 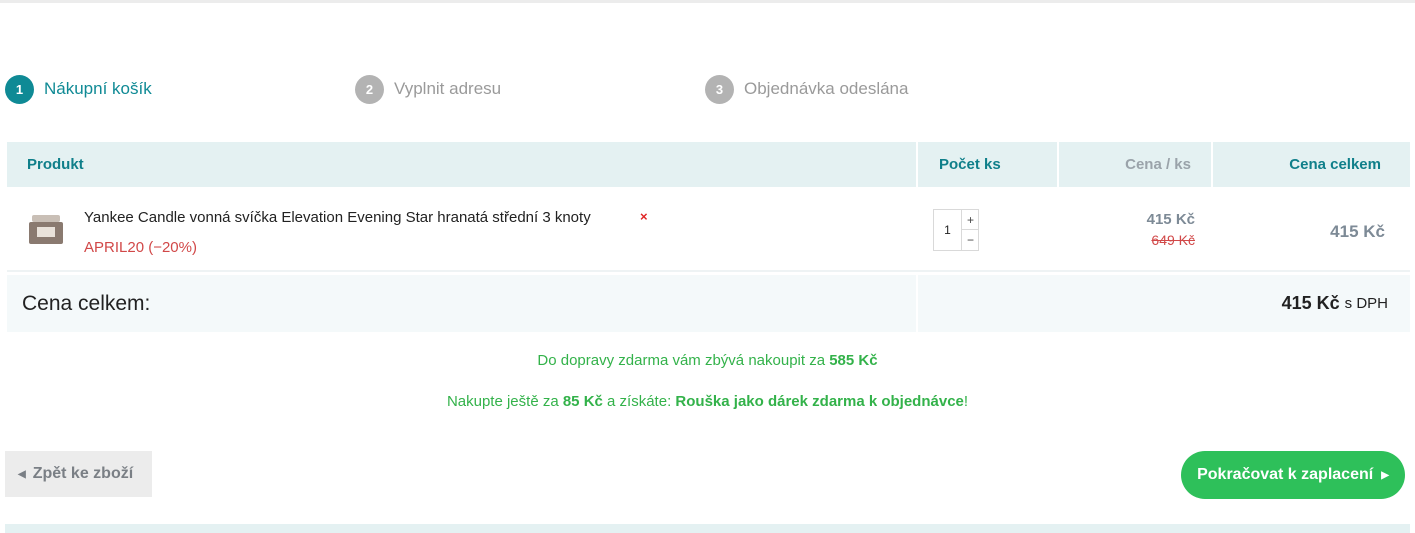 What do you see at coordinates (970, 240) in the screenshot?
I see `quantity-decrease-button: −` at bounding box center [970, 240].